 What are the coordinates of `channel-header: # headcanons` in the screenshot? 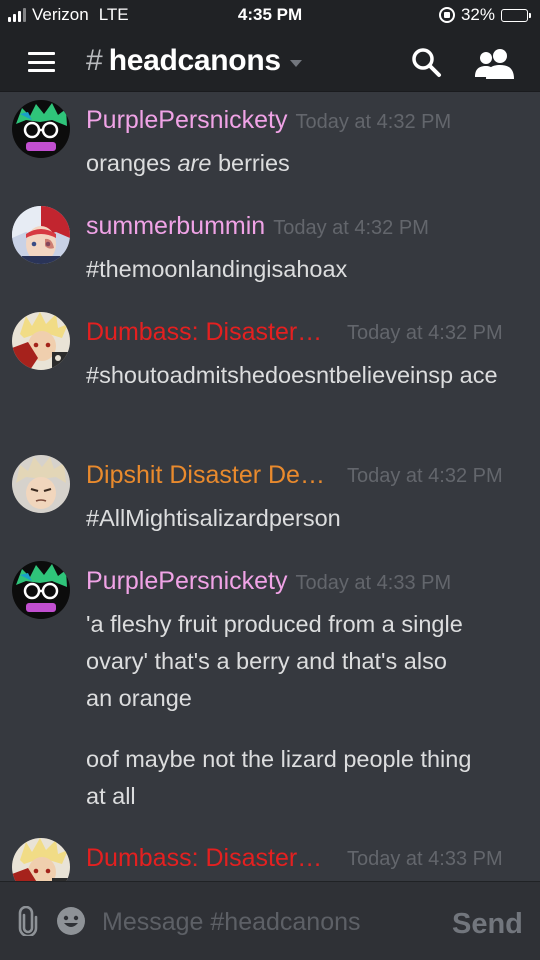 It's located at (270, 62).